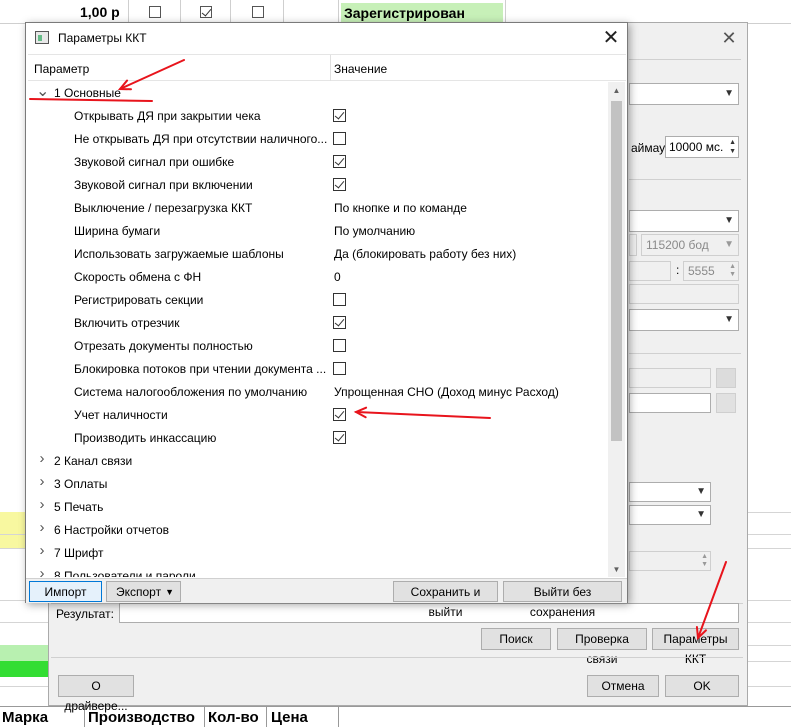  I want to click on column-header-value: Значение, so click(360, 69).